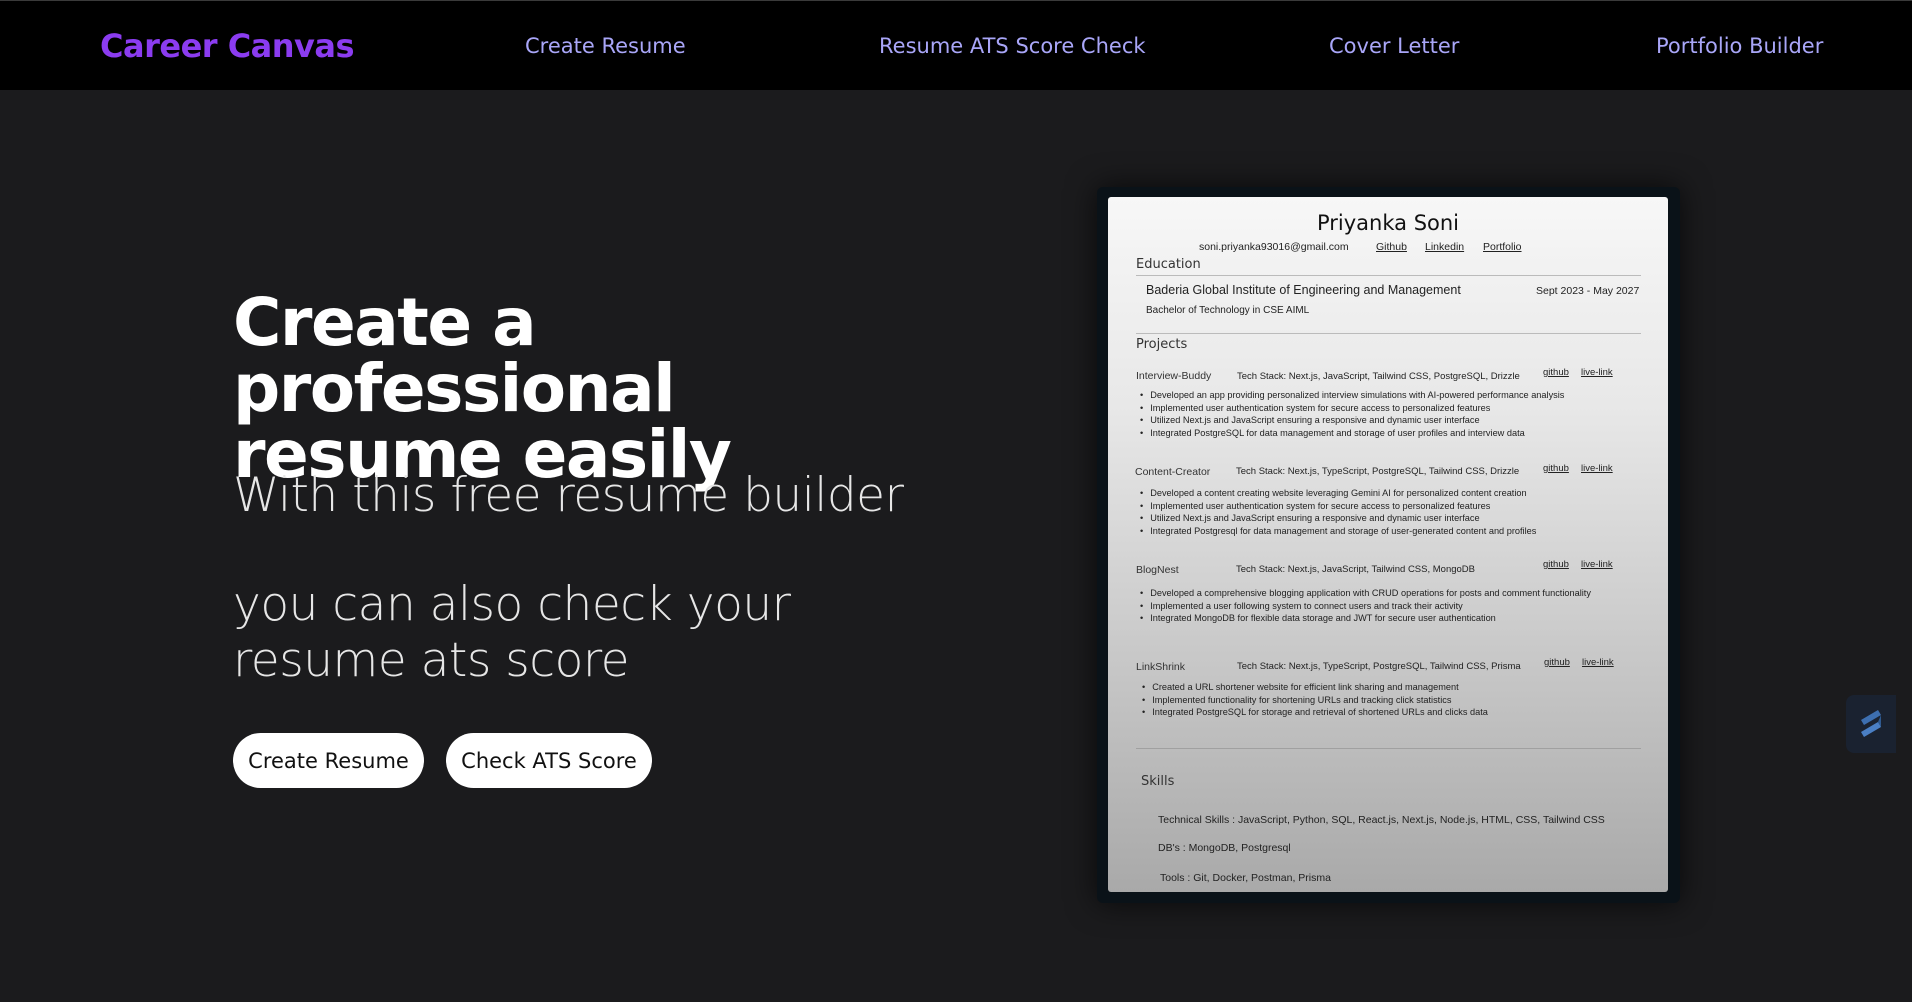 The image size is (1912, 1002). What do you see at coordinates (1391, 247) in the screenshot?
I see `resume-github-link: Github` at bounding box center [1391, 247].